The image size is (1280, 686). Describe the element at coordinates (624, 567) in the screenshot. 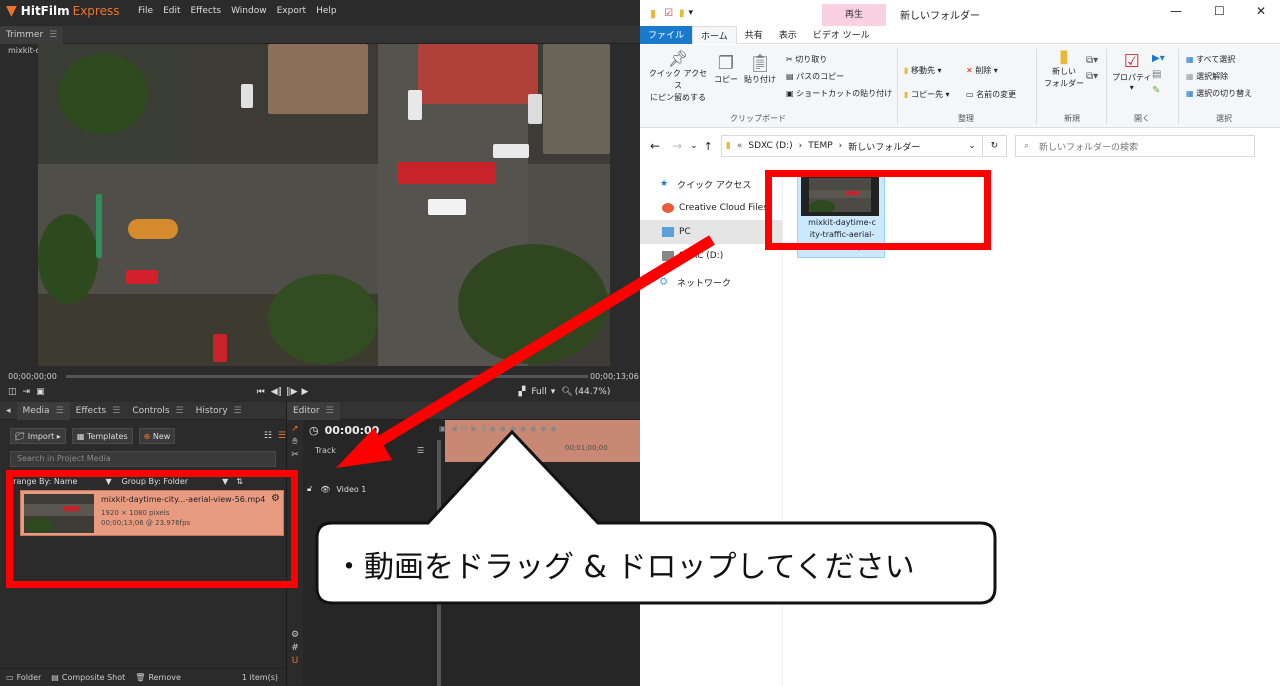

I see `callout-text: ・動画をドラッグ & ドロップしてください` at that location.